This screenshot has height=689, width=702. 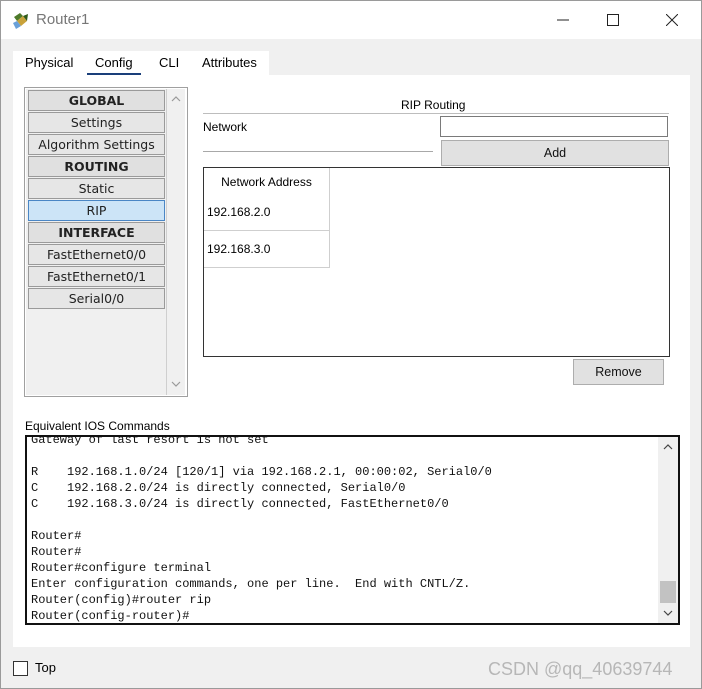 I want to click on nav-header-interface: INTERFACE, so click(x=96, y=232).